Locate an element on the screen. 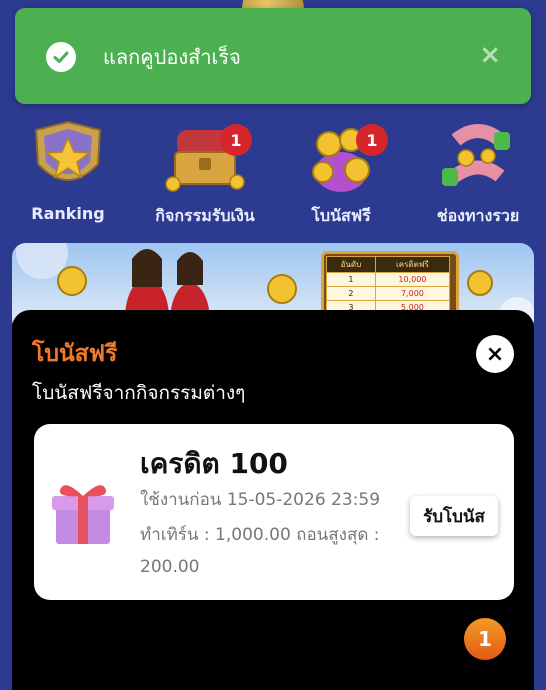  board-rank: 1 is located at coordinates (351, 279).